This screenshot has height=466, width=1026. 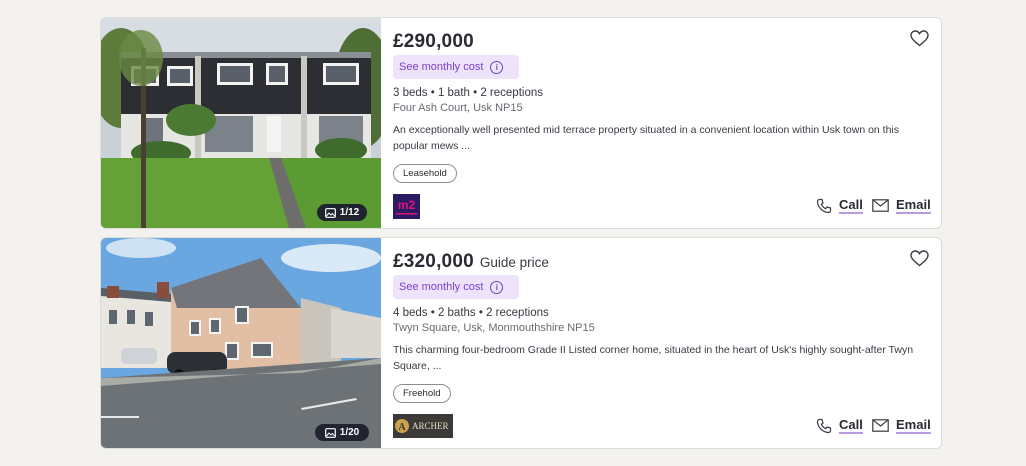 What do you see at coordinates (241, 123) in the screenshot?
I see `listing-photo: 1/12` at bounding box center [241, 123].